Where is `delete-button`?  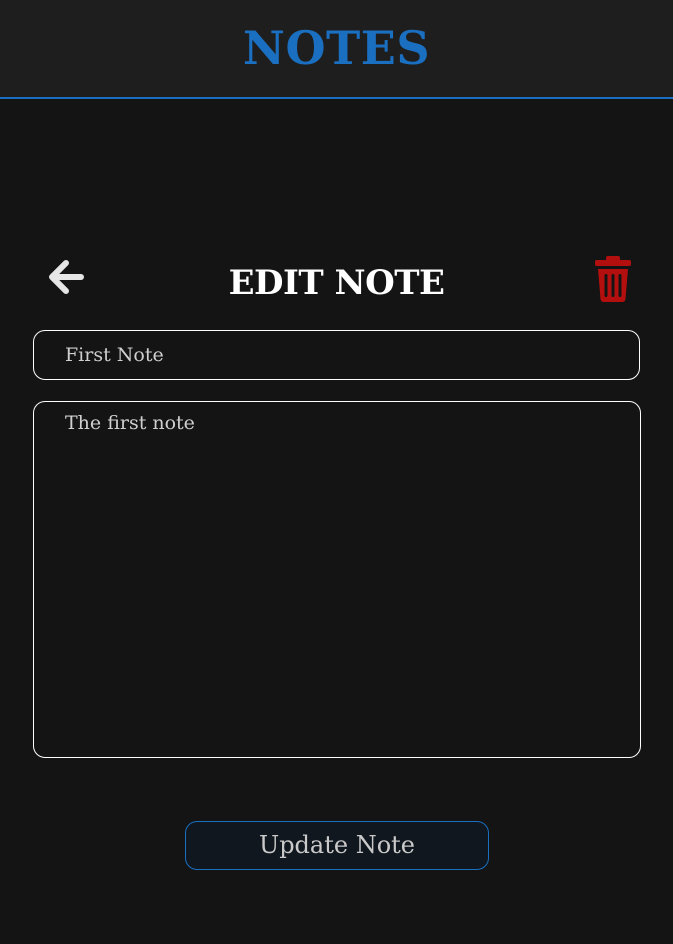 delete-button is located at coordinates (613, 279).